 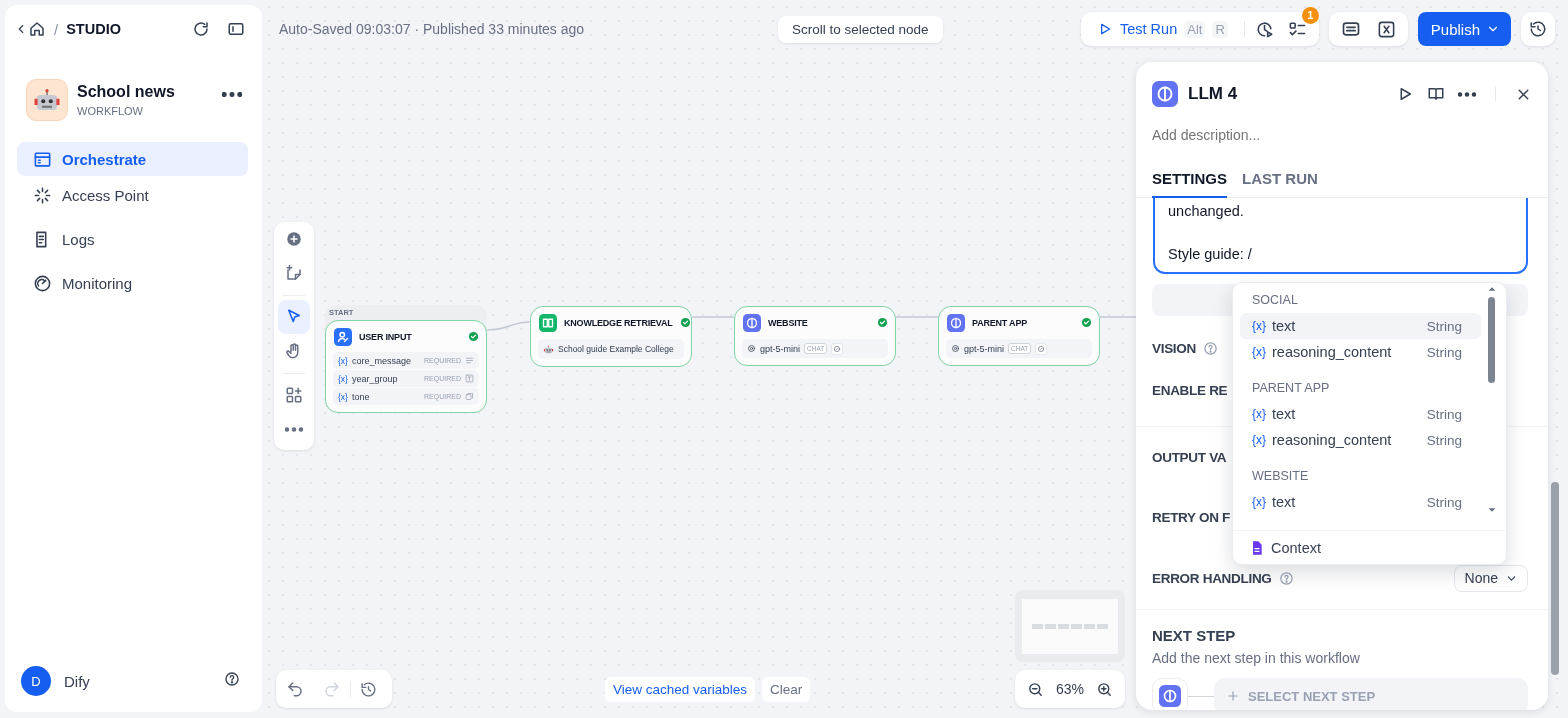 What do you see at coordinates (1041, 348) in the screenshot?
I see `model-settings-icon` at bounding box center [1041, 348].